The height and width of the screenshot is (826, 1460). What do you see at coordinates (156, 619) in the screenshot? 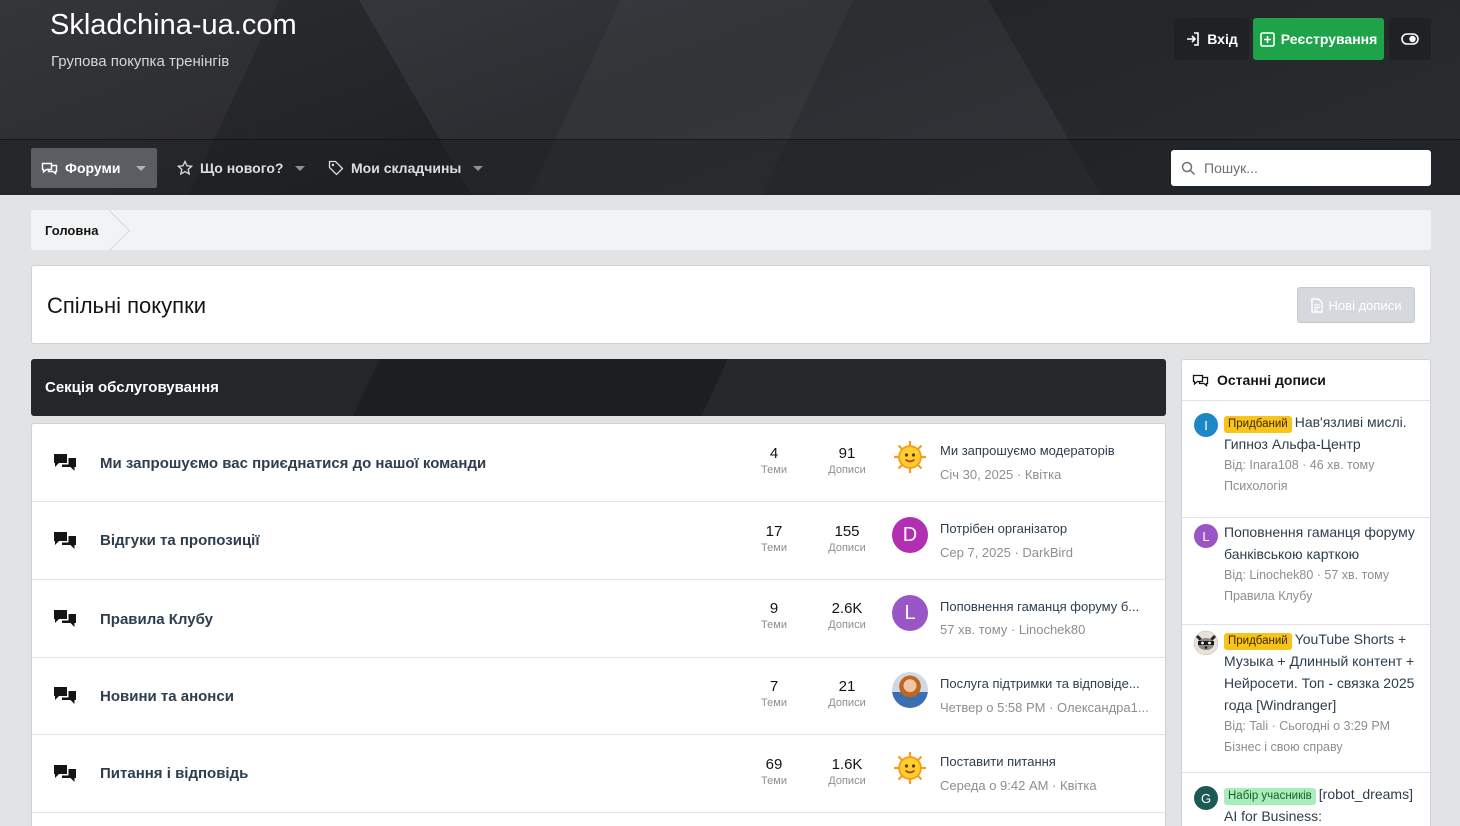
I see `forum-title: Правила Клубу` at bounding box center [156, 619].